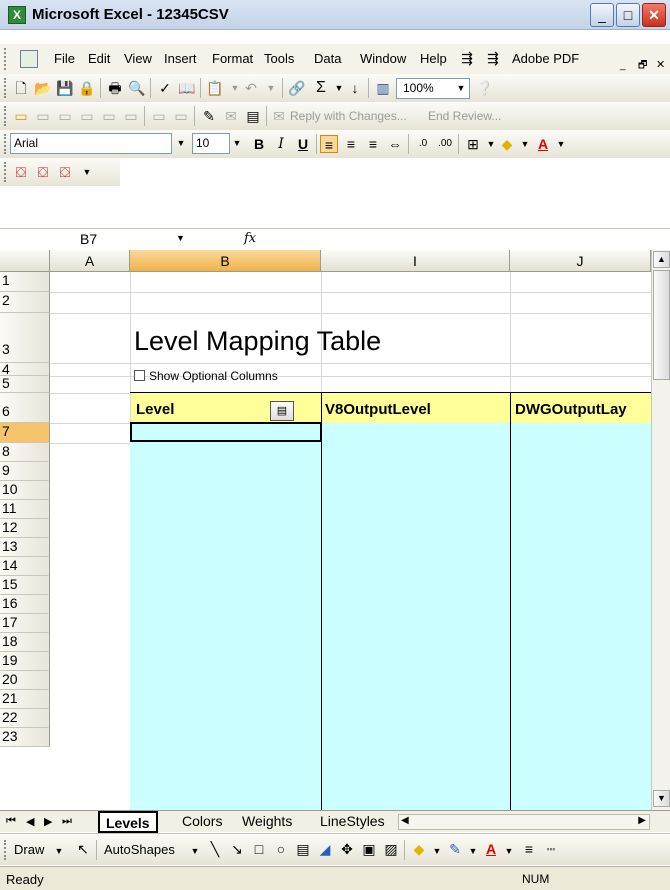 The width and height of the screenshot is (670, 890). Describe the element at coordinates (25, 471) in the screenshot. I see `row-header: 9` at that location.